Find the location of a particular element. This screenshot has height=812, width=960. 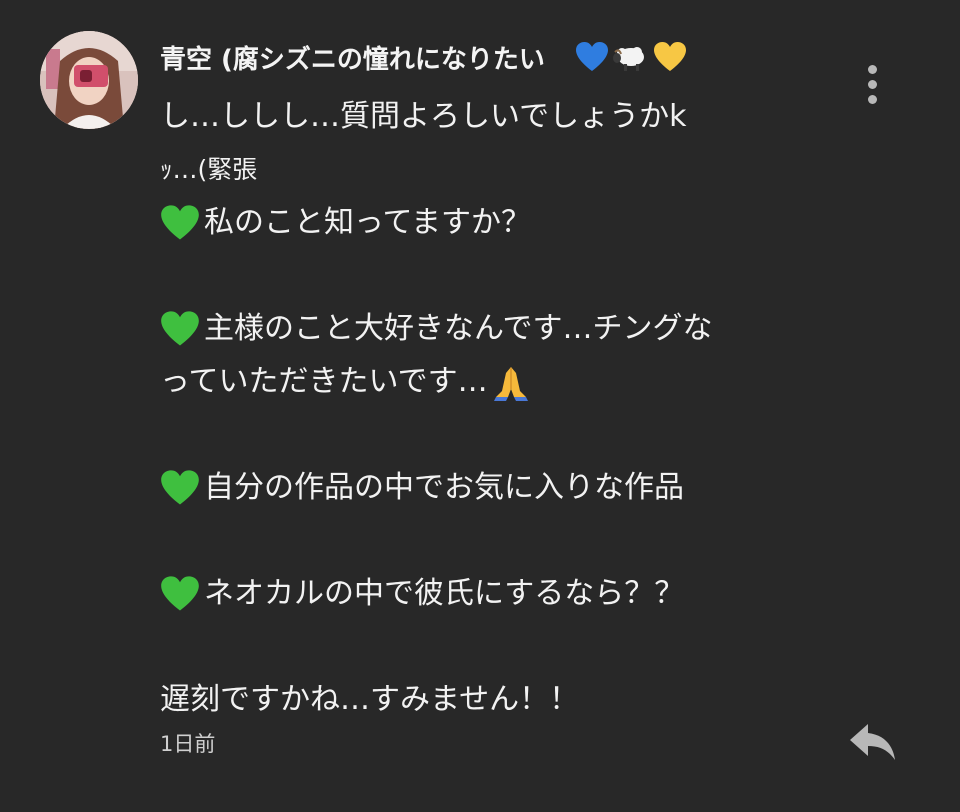

comment-header: 青空 (腐シズニの憧れになりたい is located at coordinates (423, 57).